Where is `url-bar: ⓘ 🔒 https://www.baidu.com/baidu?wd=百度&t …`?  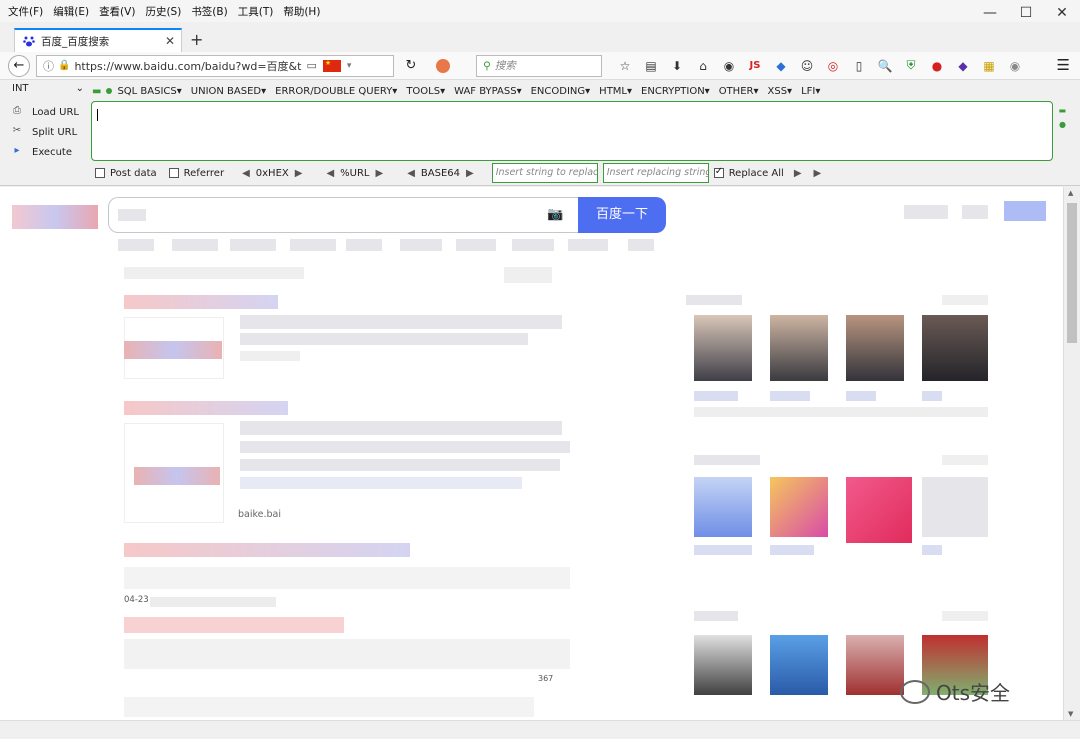 url-bar: ⓘ 🔒 https://www.baidu.com/baidu?wd=百度&t … is located at coordinates (215, 65).